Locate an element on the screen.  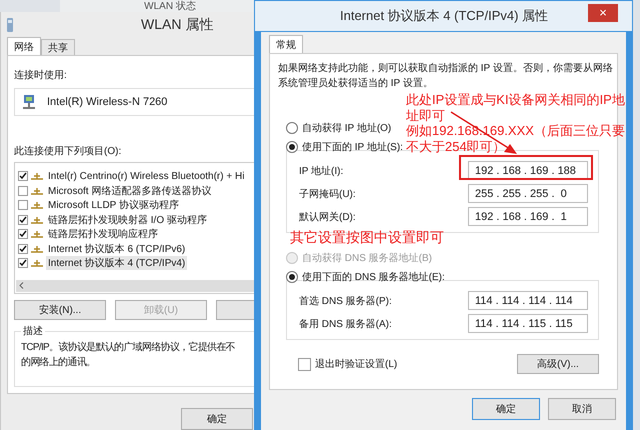
description-text: TCP/IP。该协议是默认的广域网络协议，它提供在不 is located at coordinates (128, 347).